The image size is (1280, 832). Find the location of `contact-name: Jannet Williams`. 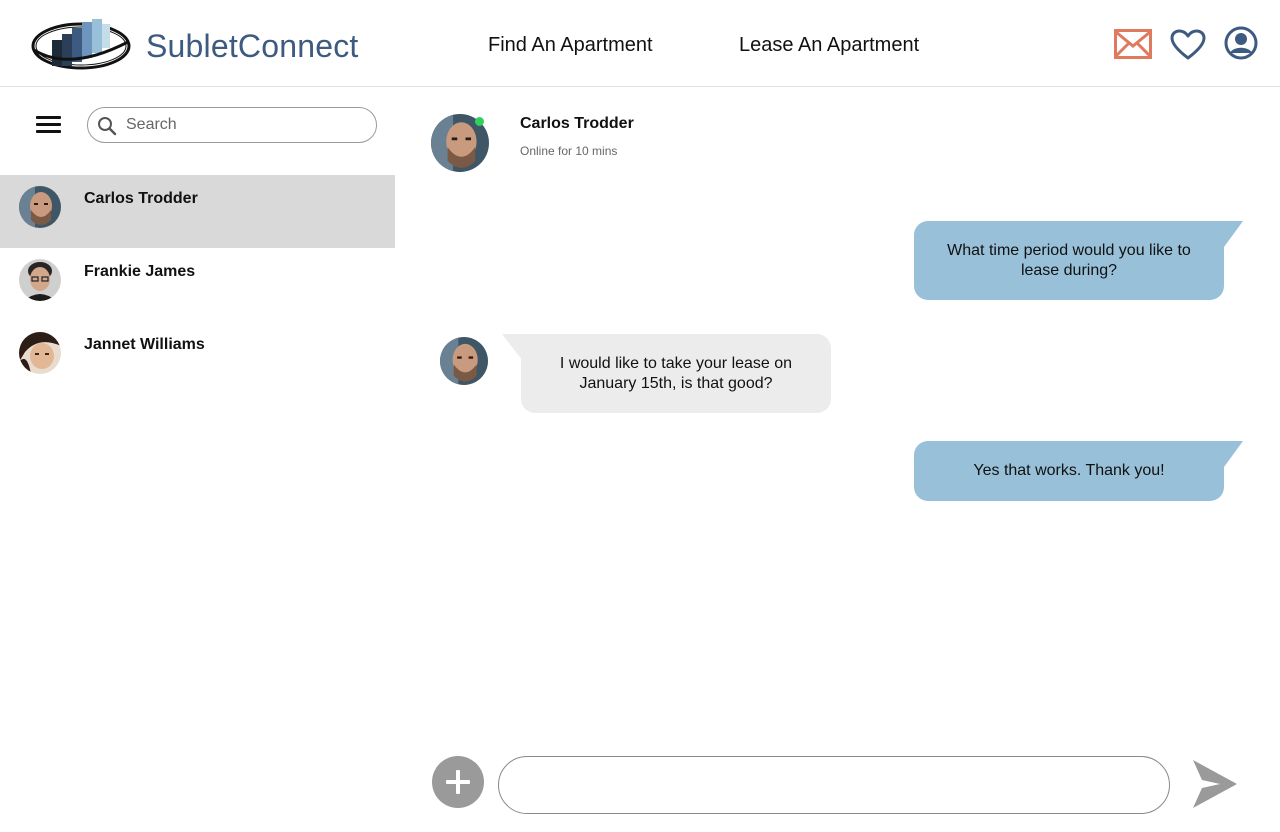

contact-name: Jannet Williams is located at coordinates (144, 344).